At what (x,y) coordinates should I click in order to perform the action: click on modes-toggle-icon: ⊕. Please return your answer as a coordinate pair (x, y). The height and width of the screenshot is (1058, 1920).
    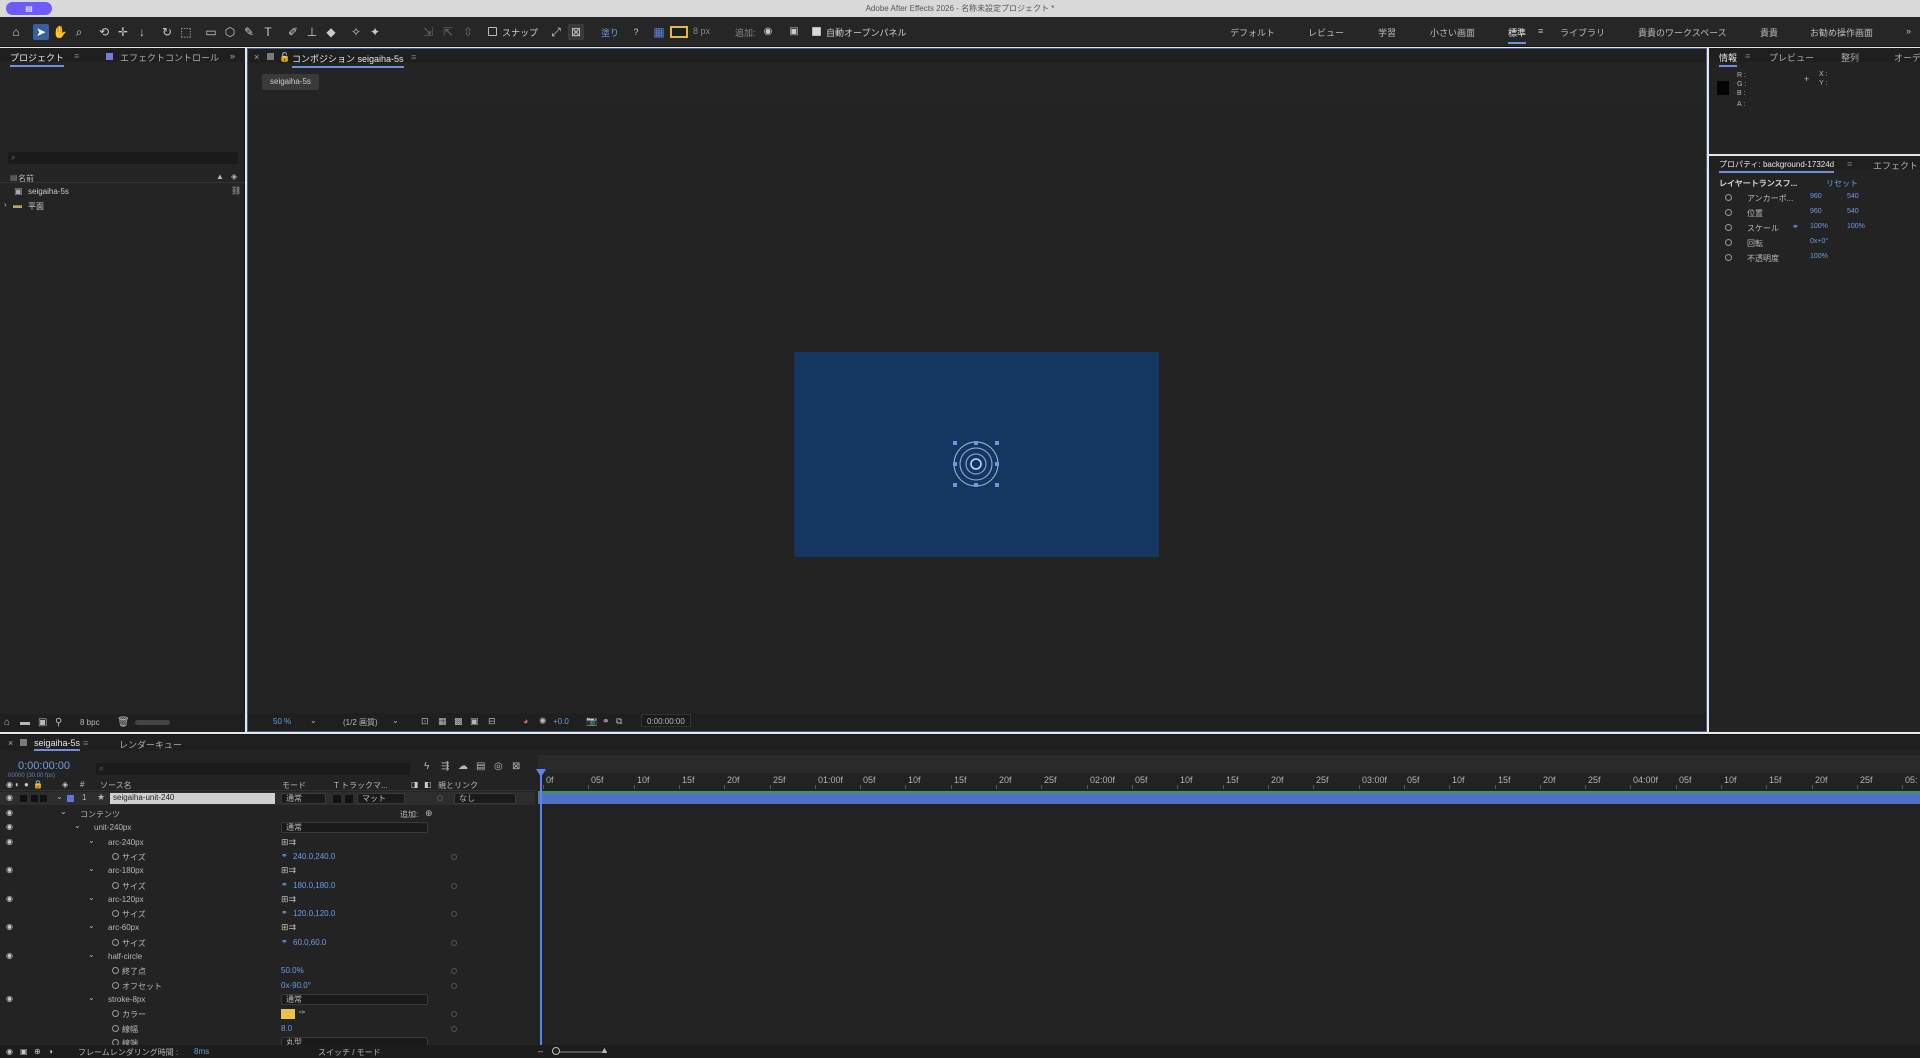
    Looking at the image, I should click on (37, 1051).